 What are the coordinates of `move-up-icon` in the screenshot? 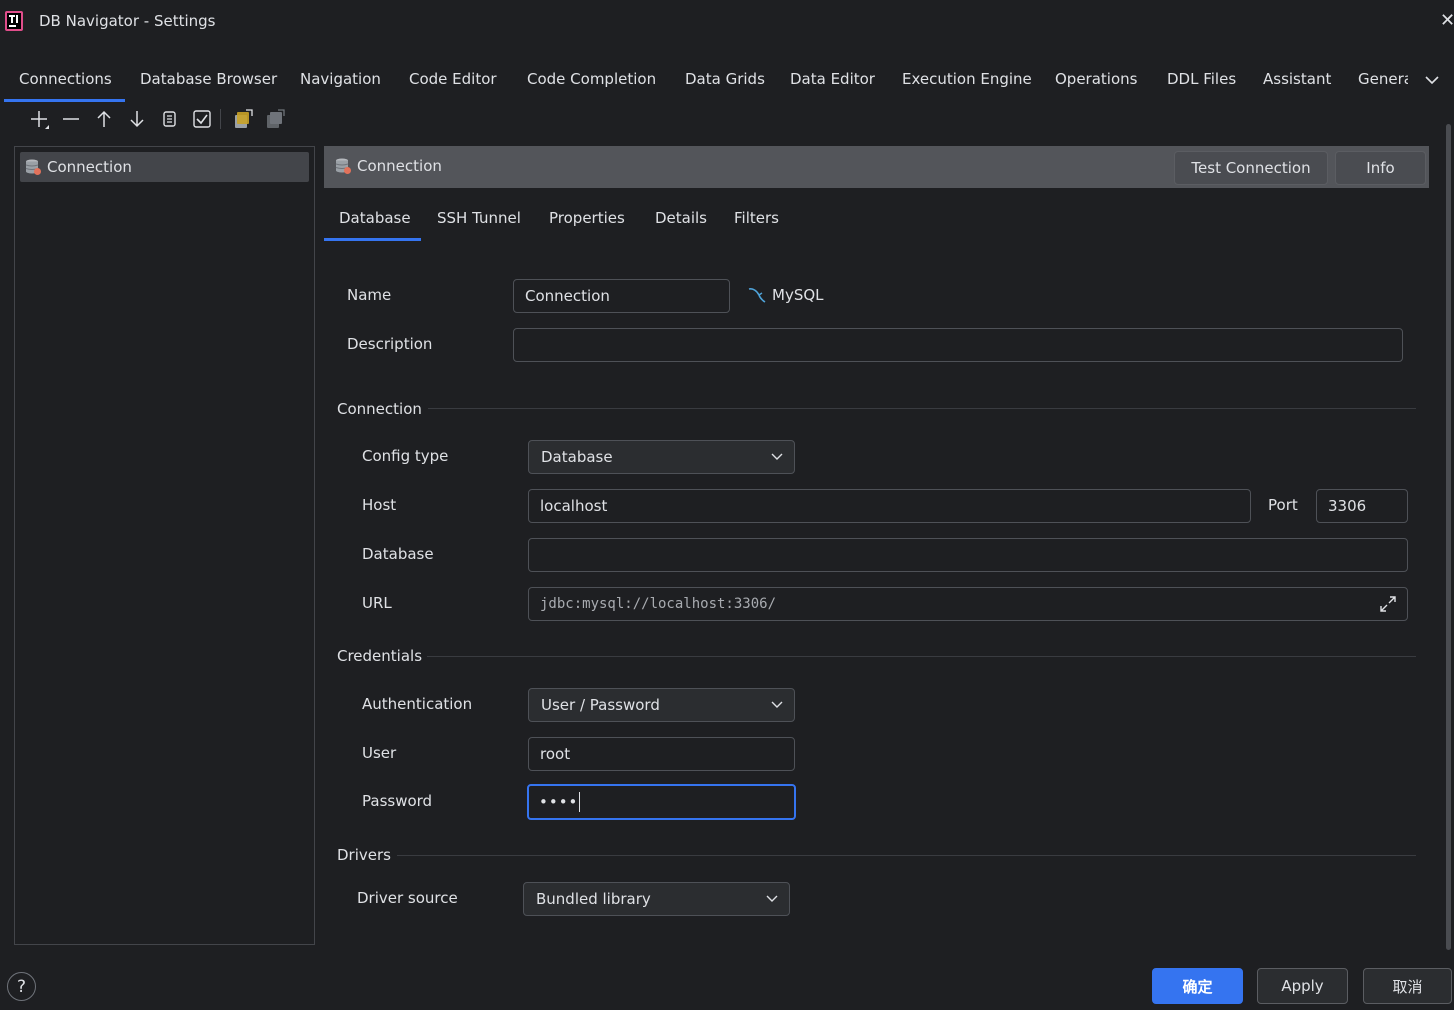 It's located at (104, 119).